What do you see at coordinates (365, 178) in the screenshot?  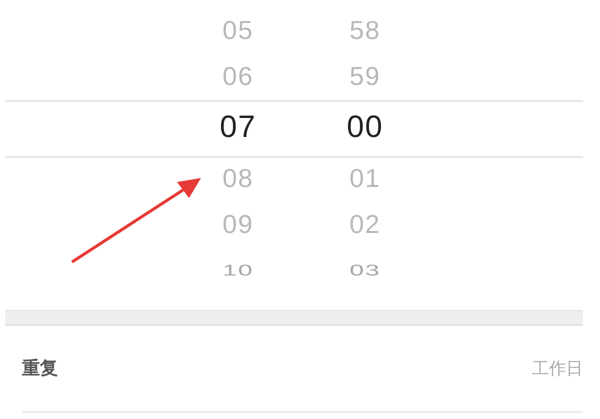 I see `minute-option: 01` at bounding box center [365, 178].